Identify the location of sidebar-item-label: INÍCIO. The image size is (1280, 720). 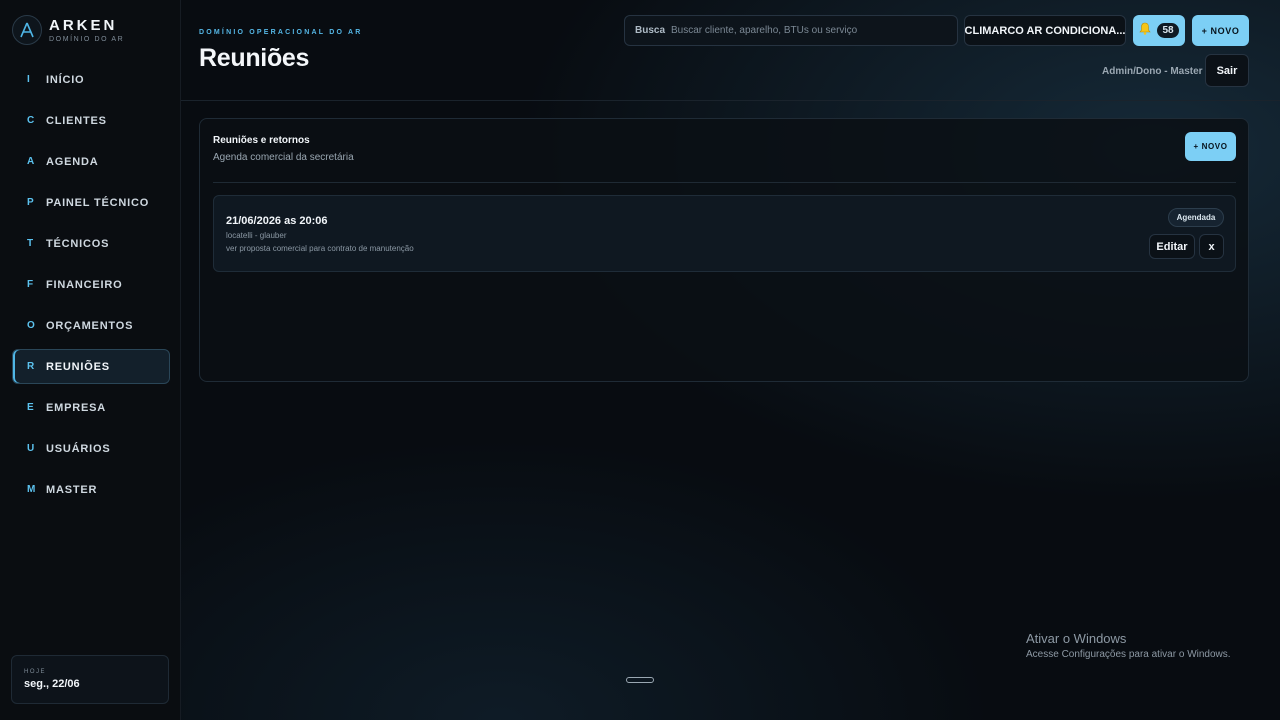
(65, 79).